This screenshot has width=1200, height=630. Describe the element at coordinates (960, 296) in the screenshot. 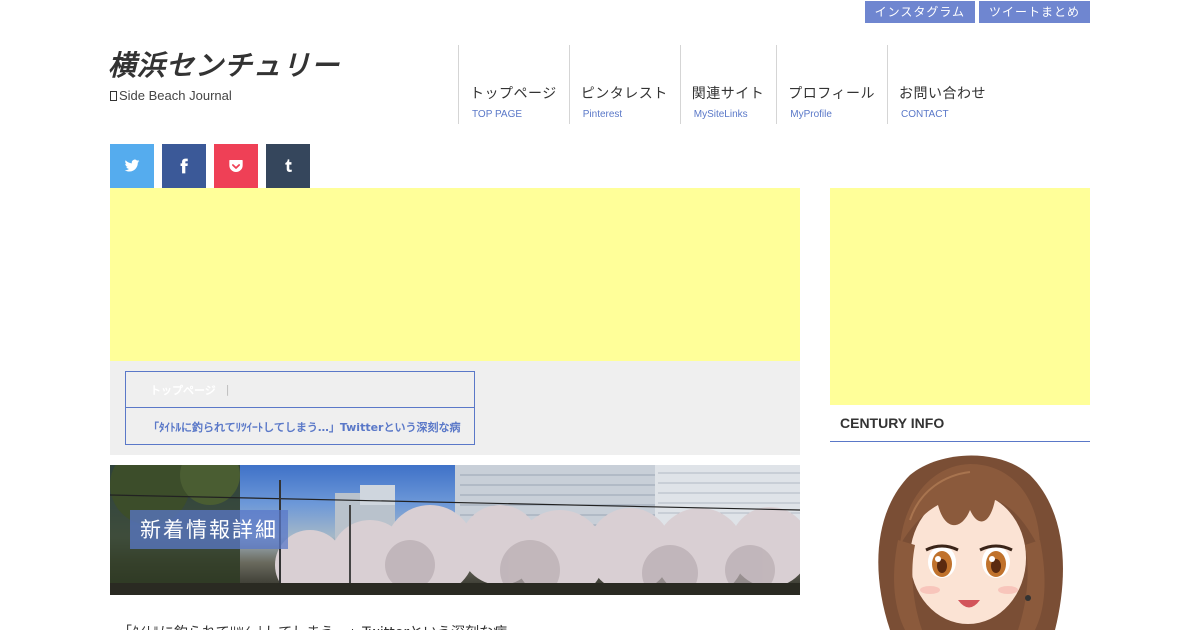

I see `sidebar-ad-placeholder` at that location.